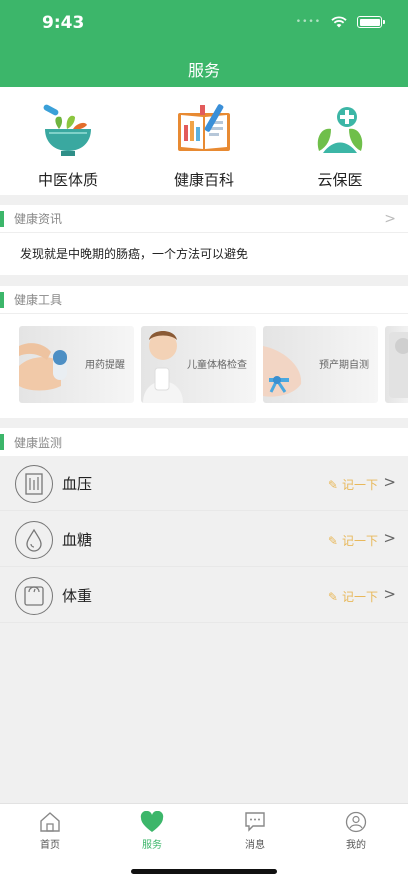 This screenshot has height=883, width=408. Describe the element at coordinates (308, 22) in the screenshot. I see `signal-icon: ••••` at that location.